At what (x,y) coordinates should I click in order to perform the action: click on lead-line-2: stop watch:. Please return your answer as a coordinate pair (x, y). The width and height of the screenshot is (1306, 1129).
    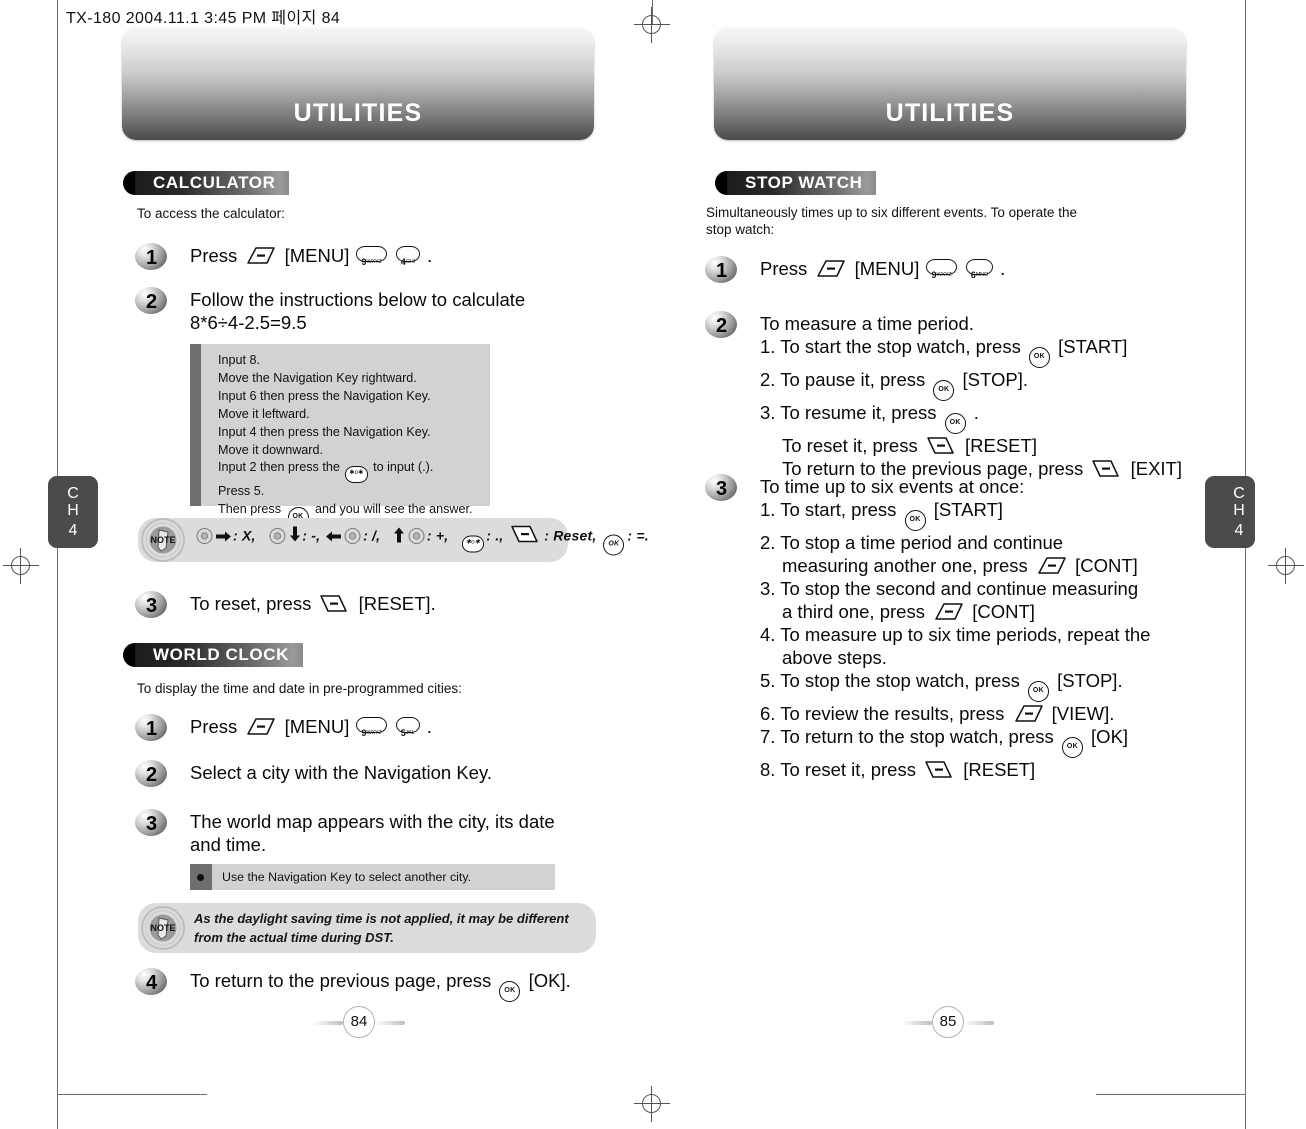
    Looking at the image, I should click on (740, 229).